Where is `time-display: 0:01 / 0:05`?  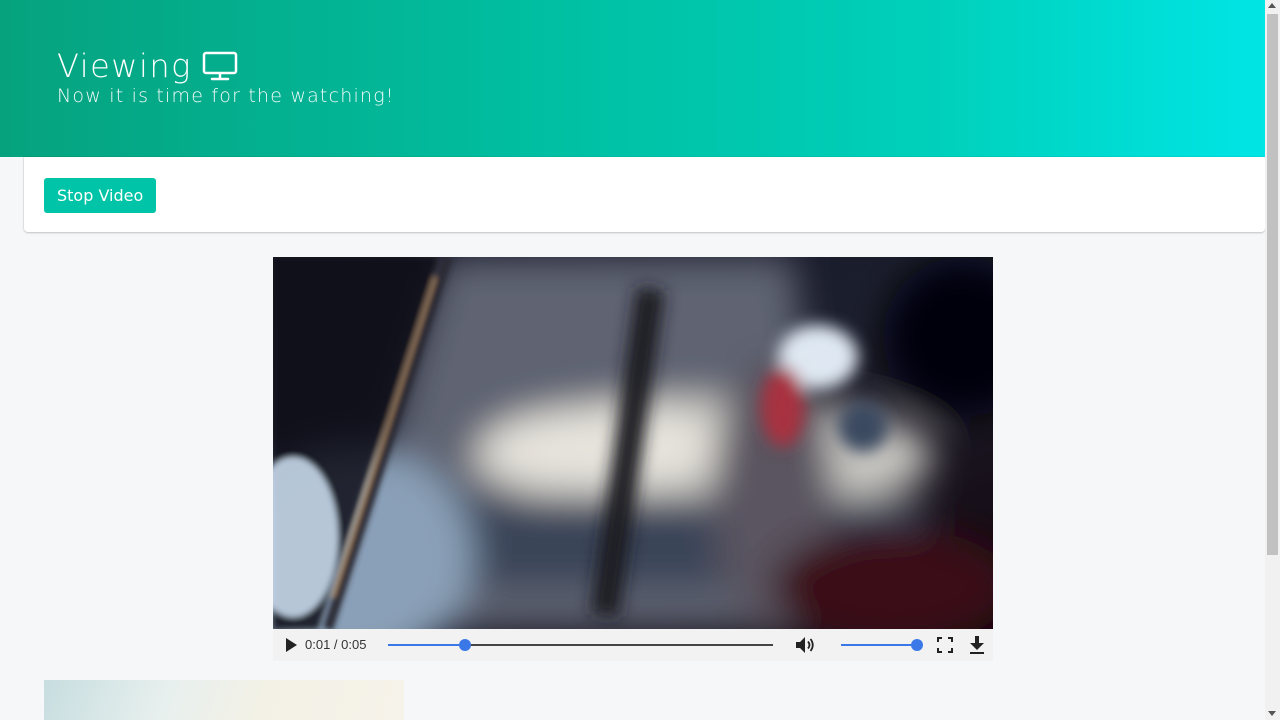
time-display: 0:01 / 0:05 is located at coordinates (336, 644).